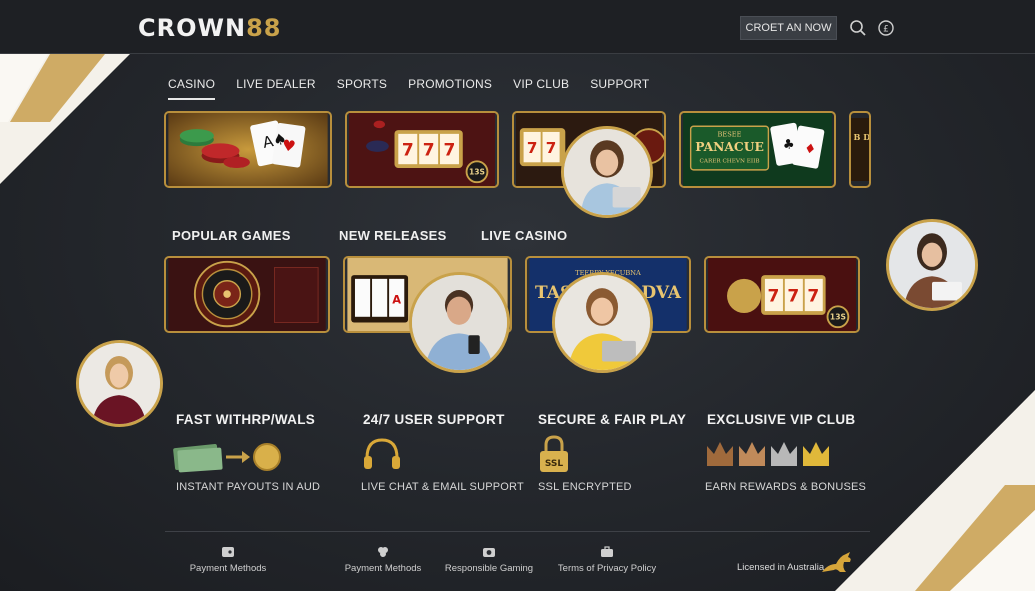  I want to click on wallet-icon, so click(228, 552).